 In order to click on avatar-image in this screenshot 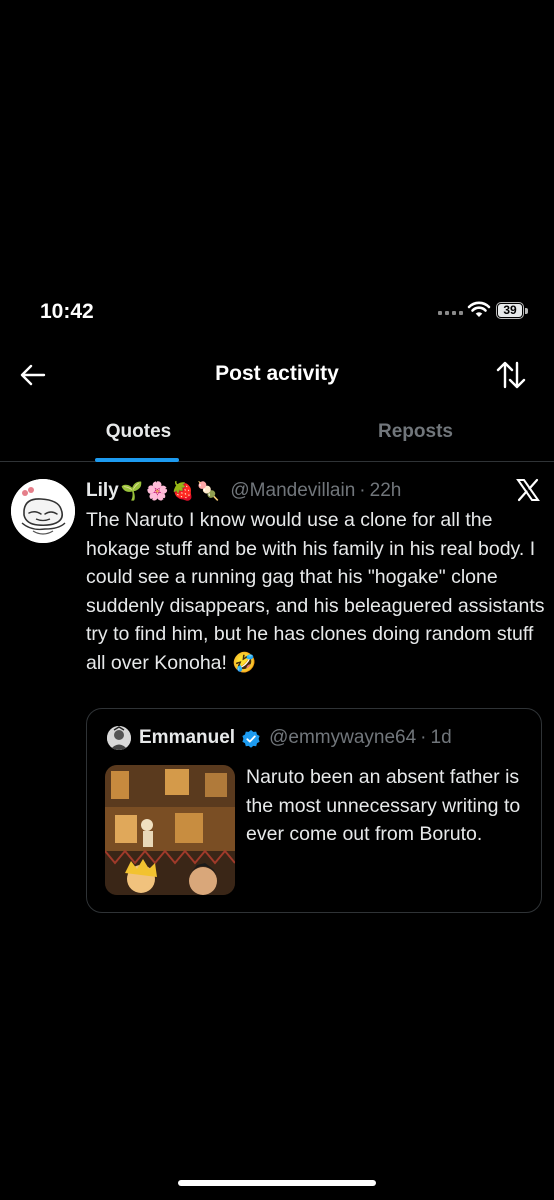, I will do `click(43, 511)`.